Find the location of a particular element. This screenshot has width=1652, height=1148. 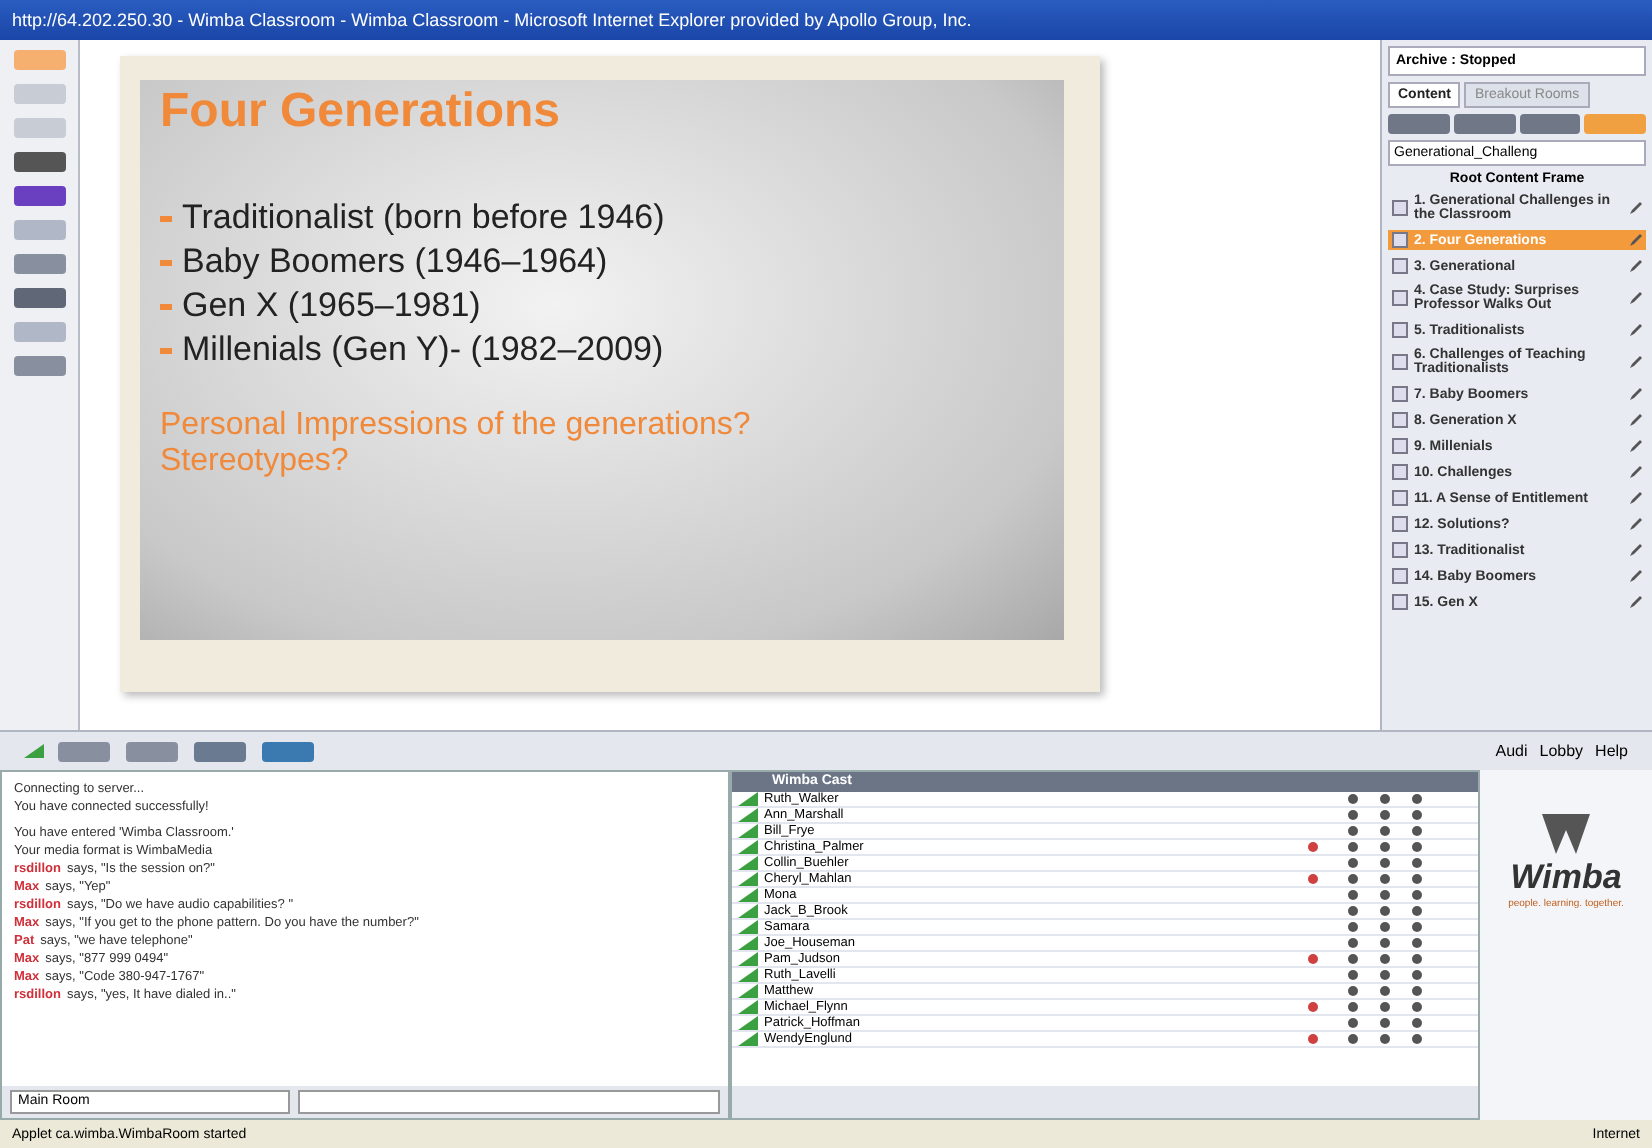

signal-icon is located at coordinates (34, 751).